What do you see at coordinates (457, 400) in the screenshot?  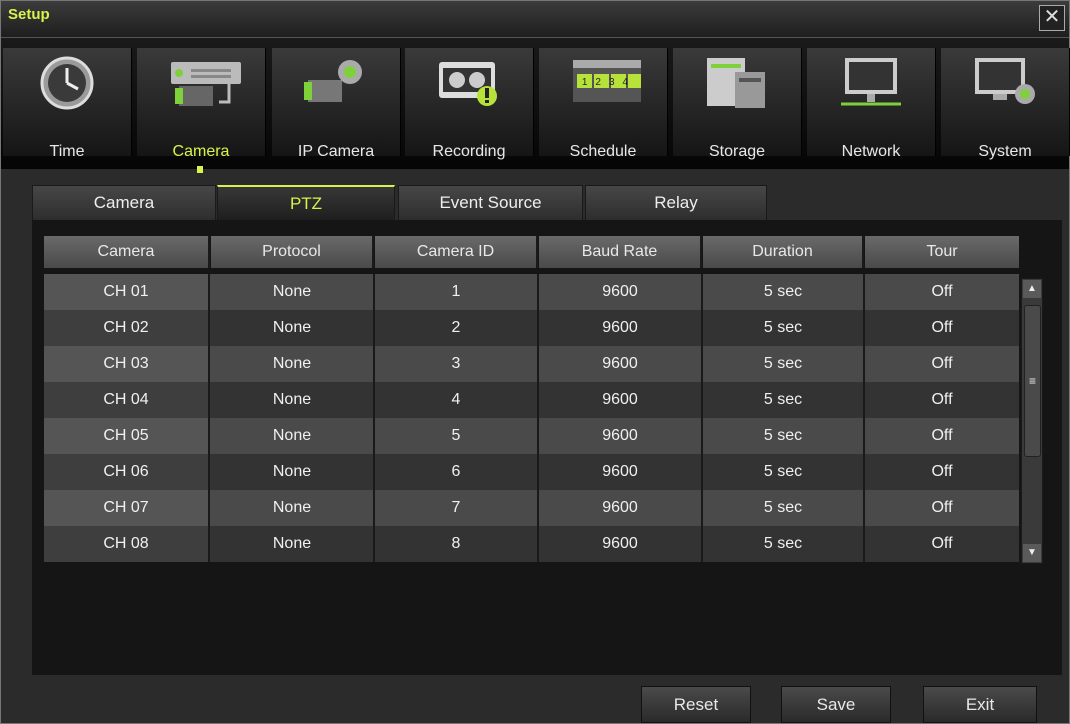 I see `cell-camera-id: 4` at bounding box center [457, 400].